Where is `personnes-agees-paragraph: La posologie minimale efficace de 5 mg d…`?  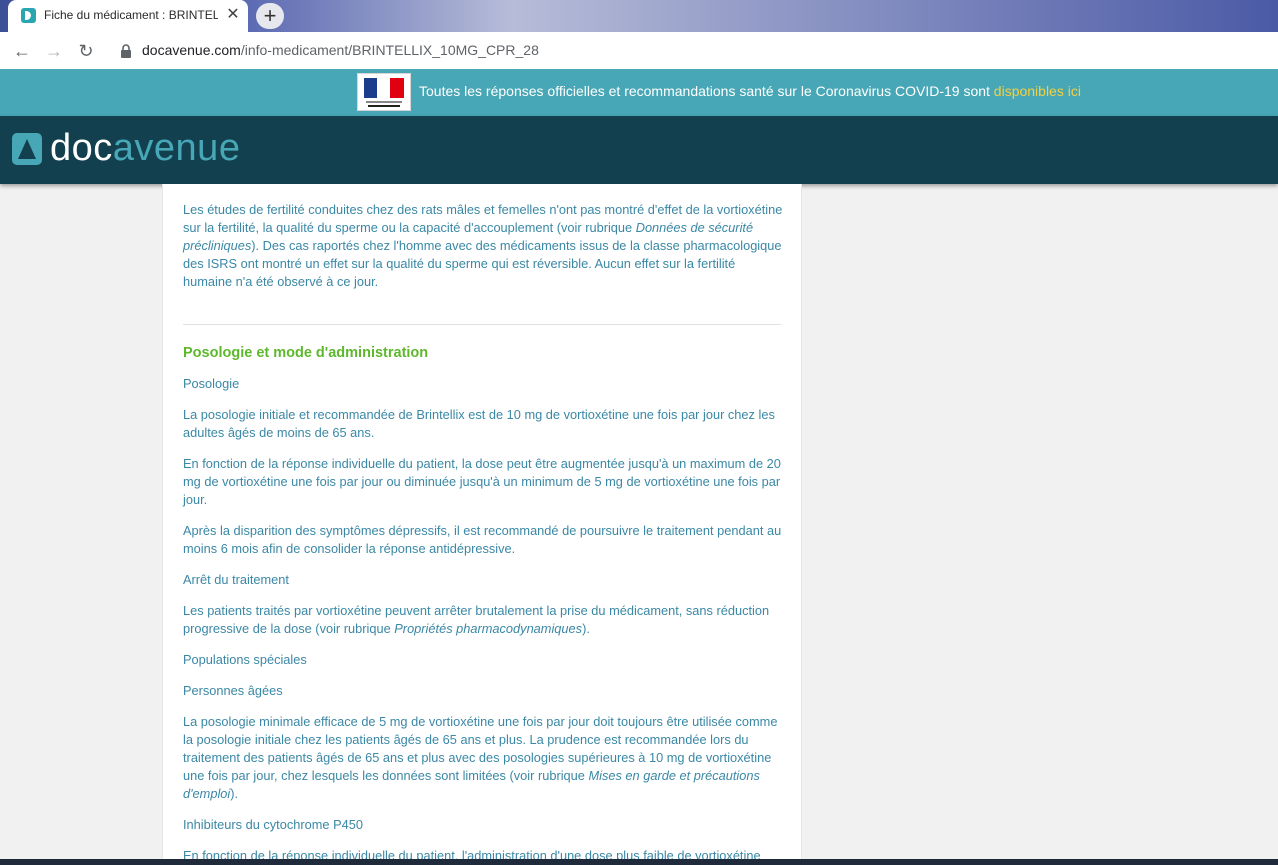 personnes-agees-paragraph: La posologie minimale efficace de 5 mg d… is located at coordinates (483, 758).